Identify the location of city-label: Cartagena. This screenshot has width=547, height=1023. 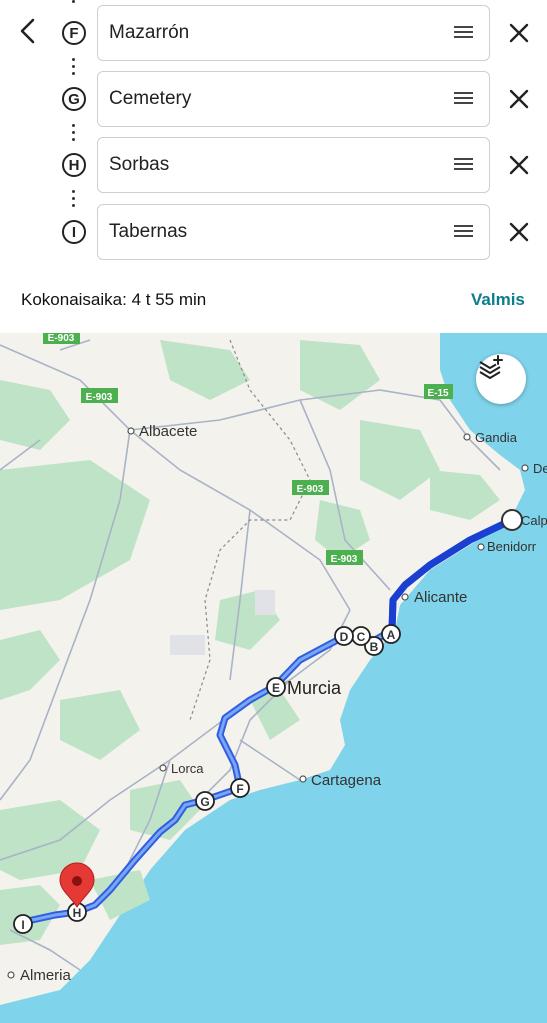
(346, 780).